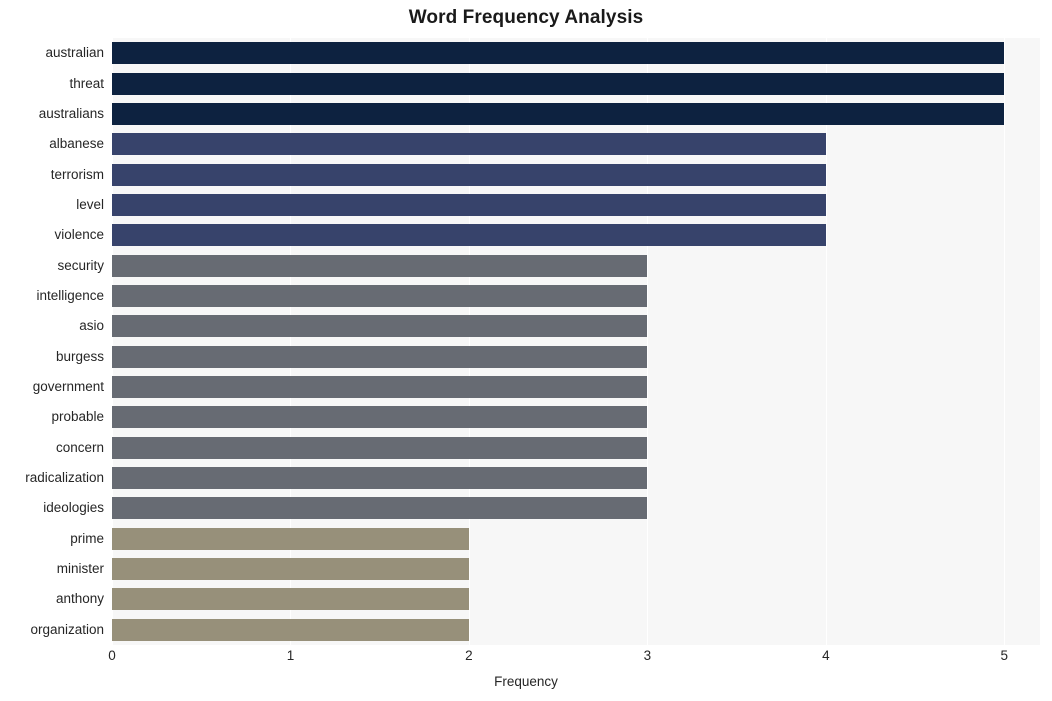  Describe the element at coordinates (79, 235) in the screenshot. I see `y-tick-label-violence: violence` at that location.